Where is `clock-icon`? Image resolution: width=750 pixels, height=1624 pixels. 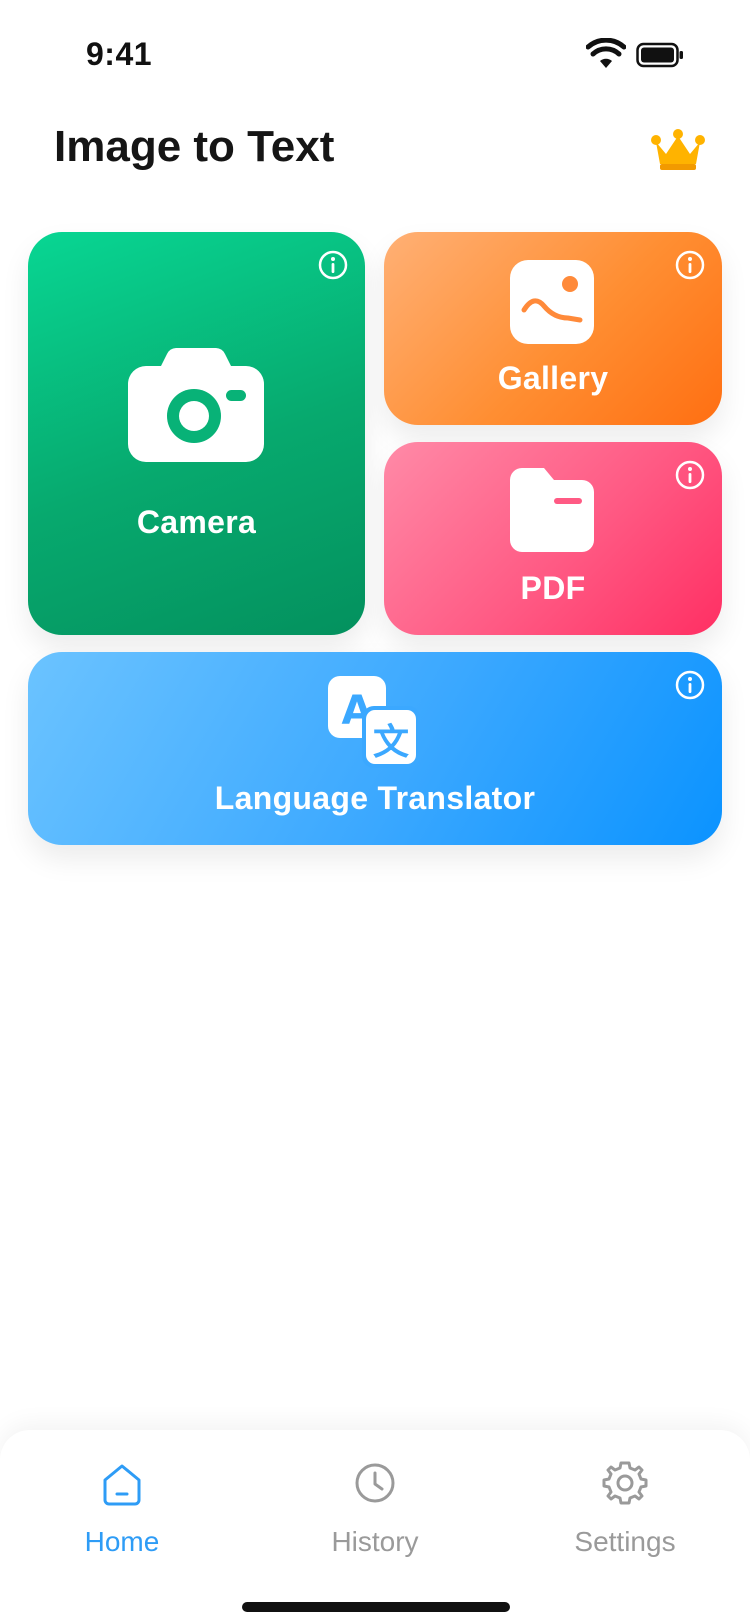 clock-icon is located at coordinates (375, 1483).